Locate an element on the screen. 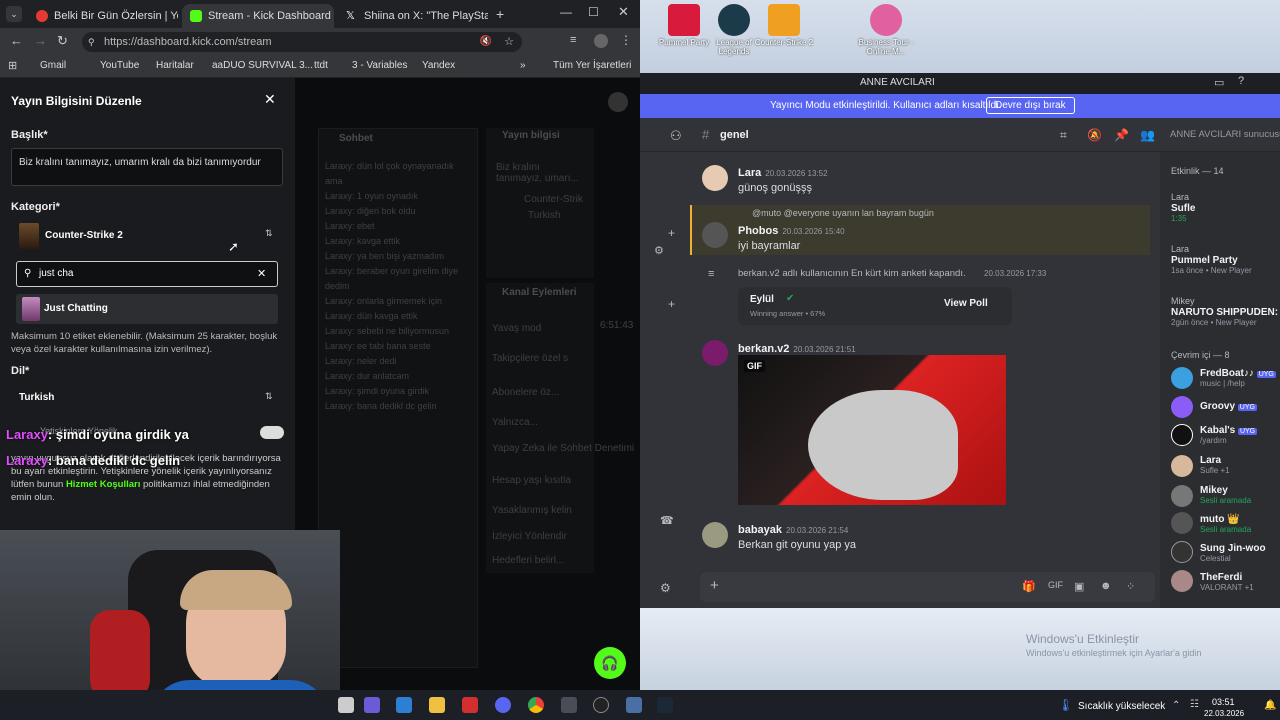  menu-icon: ⋮ is located at coordinates (626, 40).